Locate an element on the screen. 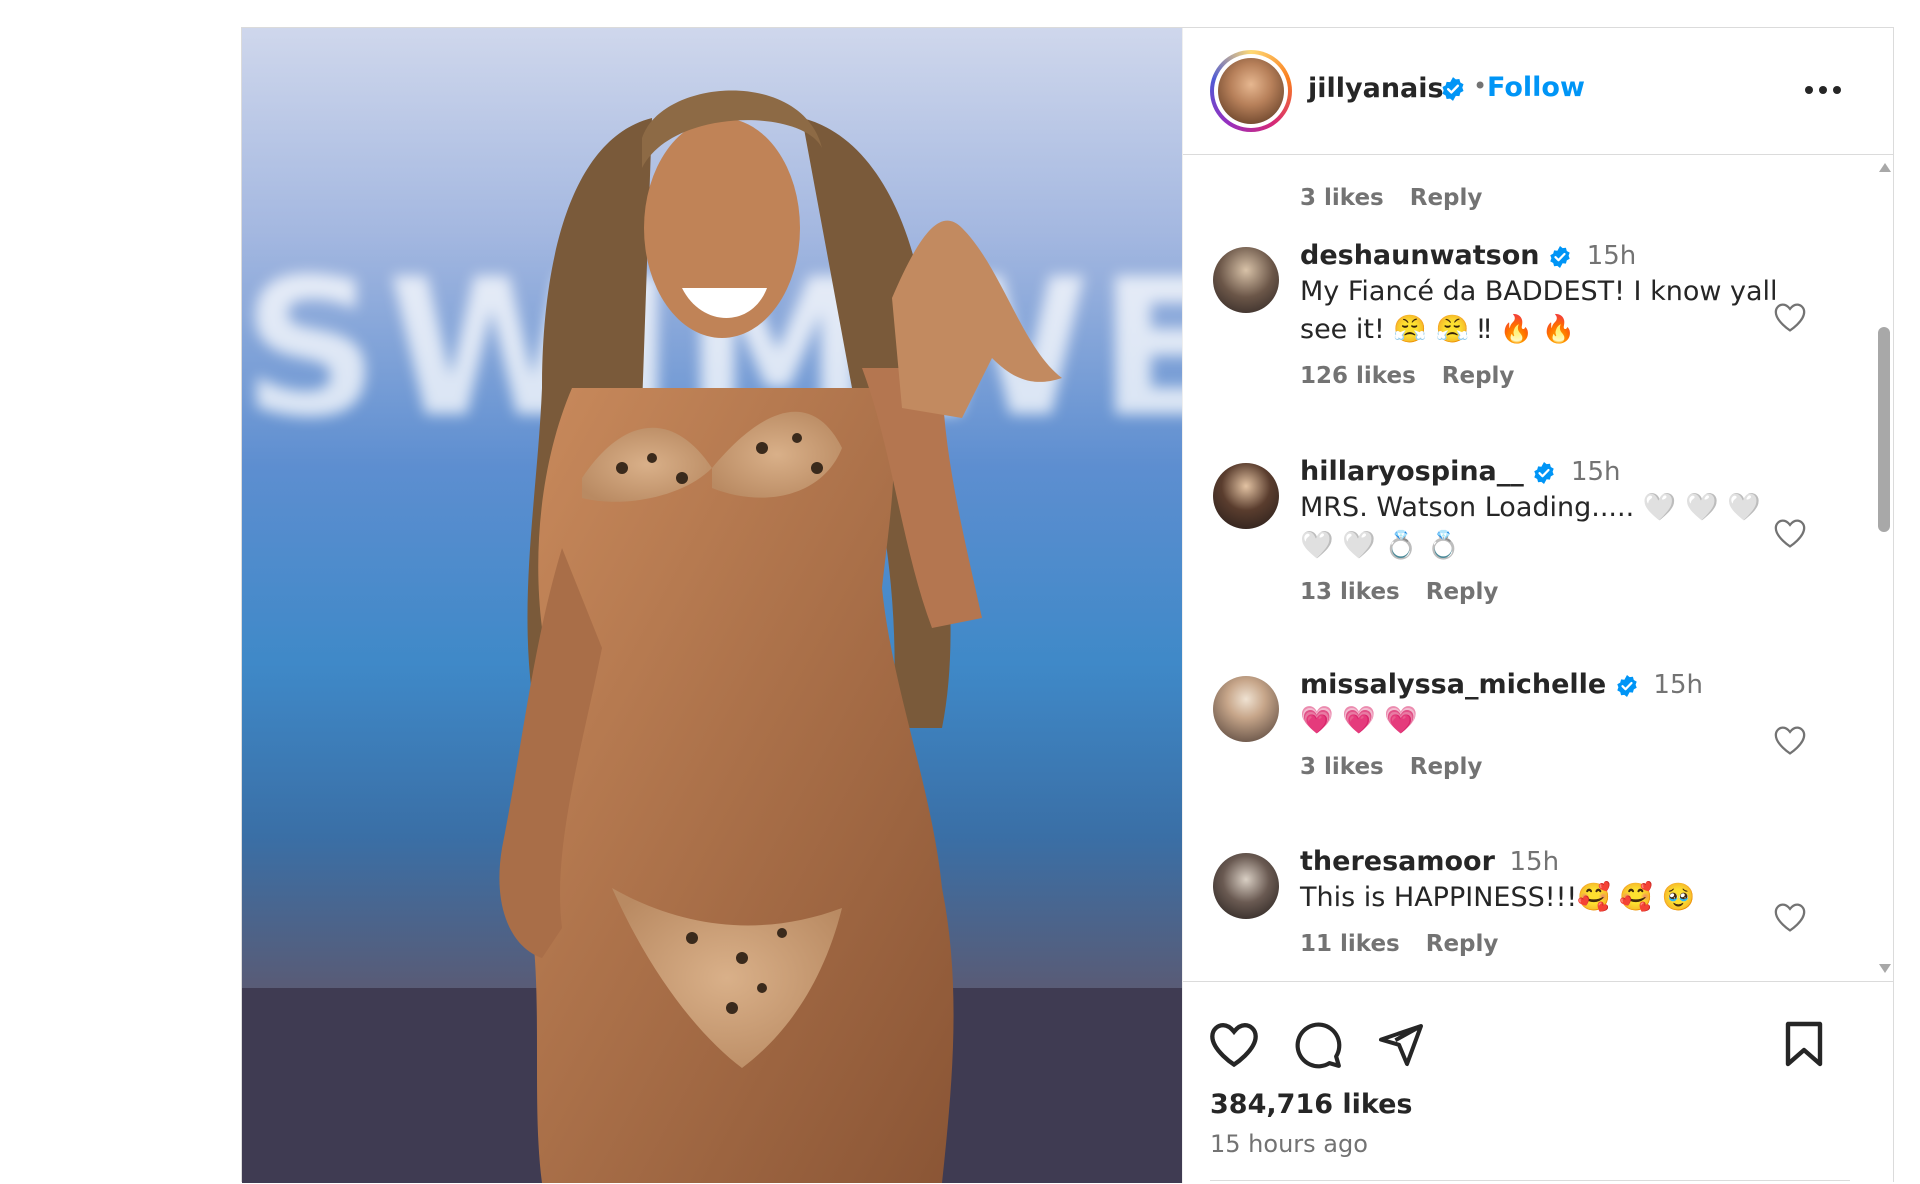 Image resolution: width=1920 pixels, height=1184 pixels. comment-username: hillaryospina__ is located at coordinates (1412, 471).